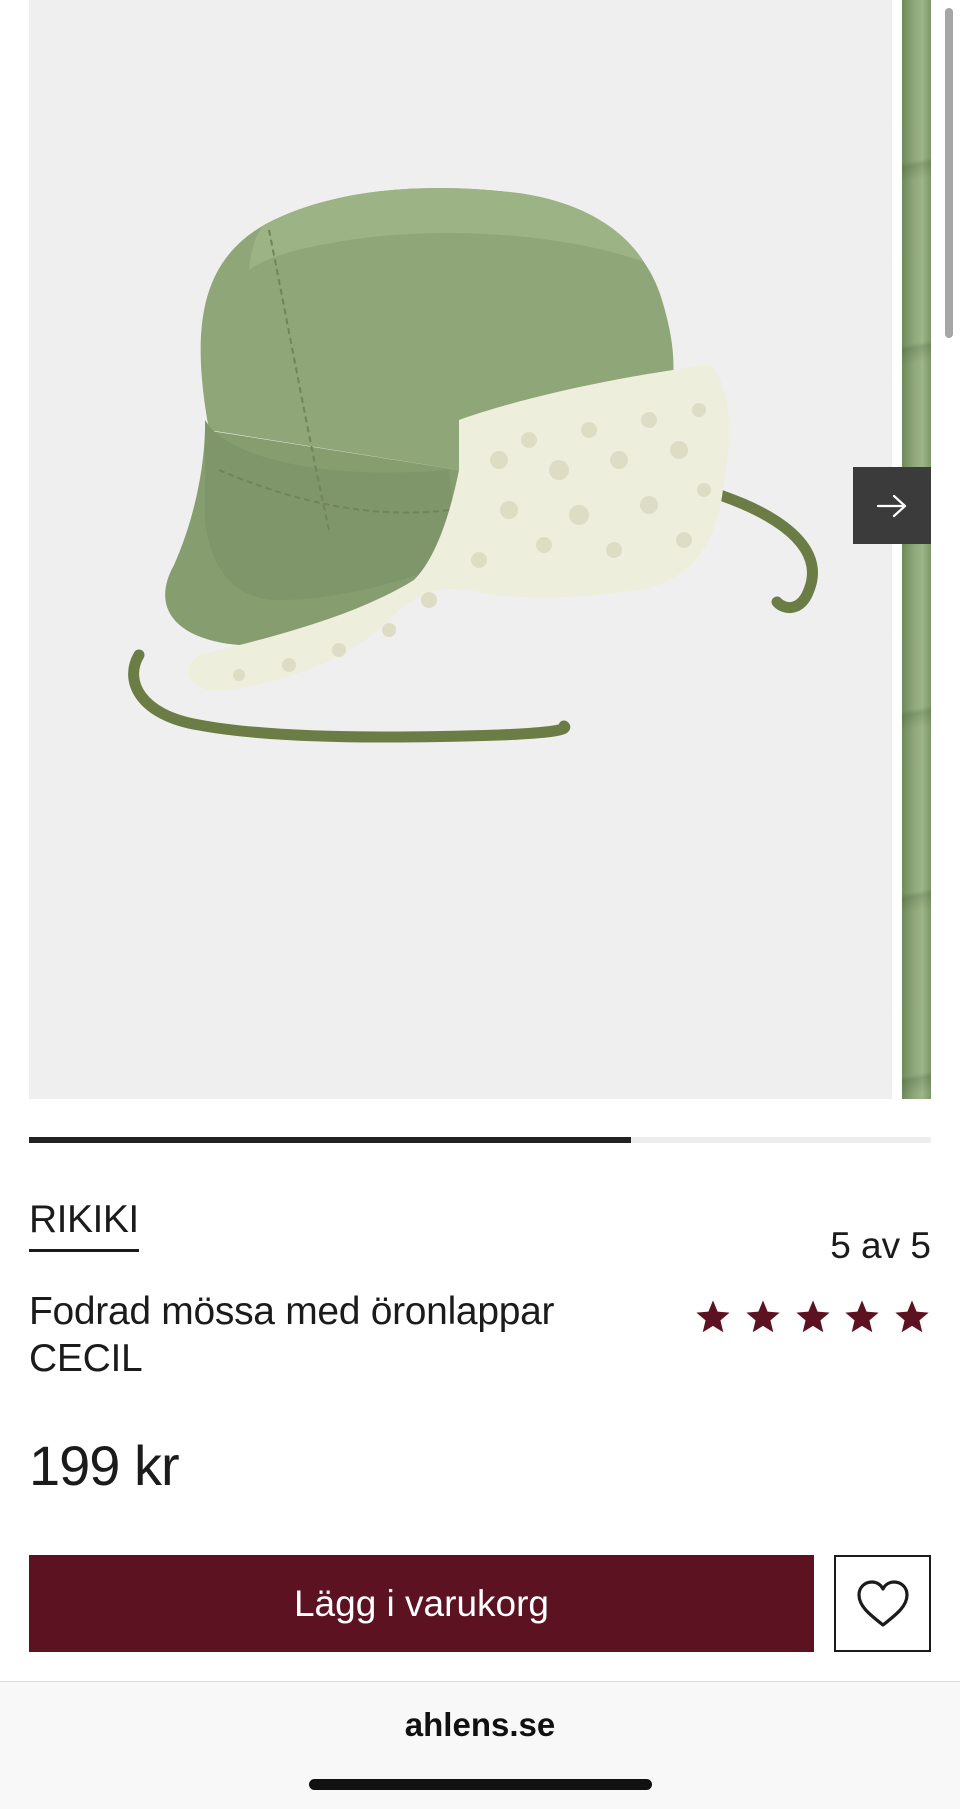 This screenshot has width=960, height=1809. What do you see at coordinates (480, 1784) in the screenshot?
I see `home-indicator` at bounding box center [480, 1784].